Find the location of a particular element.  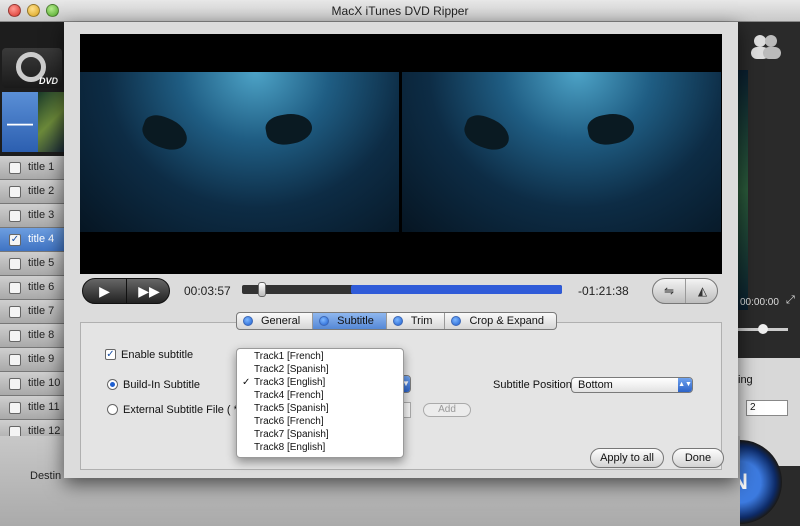

track-option: Track4 [French] is located at coordinates (320, 395).